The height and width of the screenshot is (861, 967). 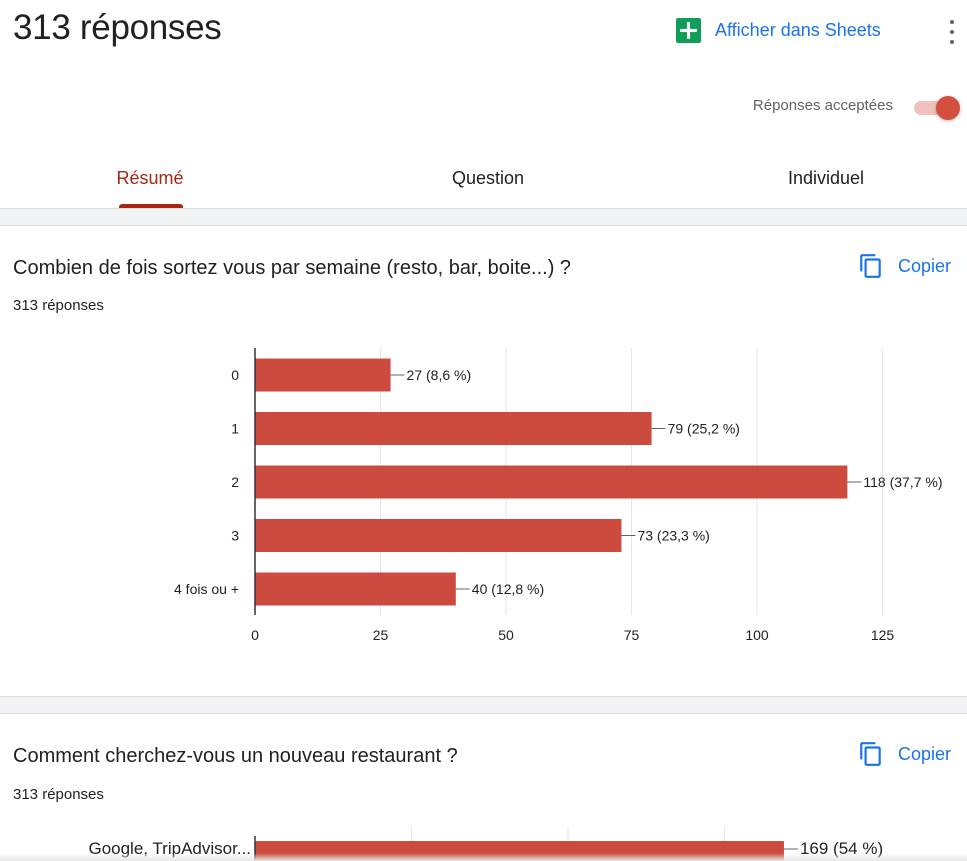 What do you see at coordinates (381, 635) in the screenshot?
I see `x-tick-label: 25` at bounding box center [381, 635].